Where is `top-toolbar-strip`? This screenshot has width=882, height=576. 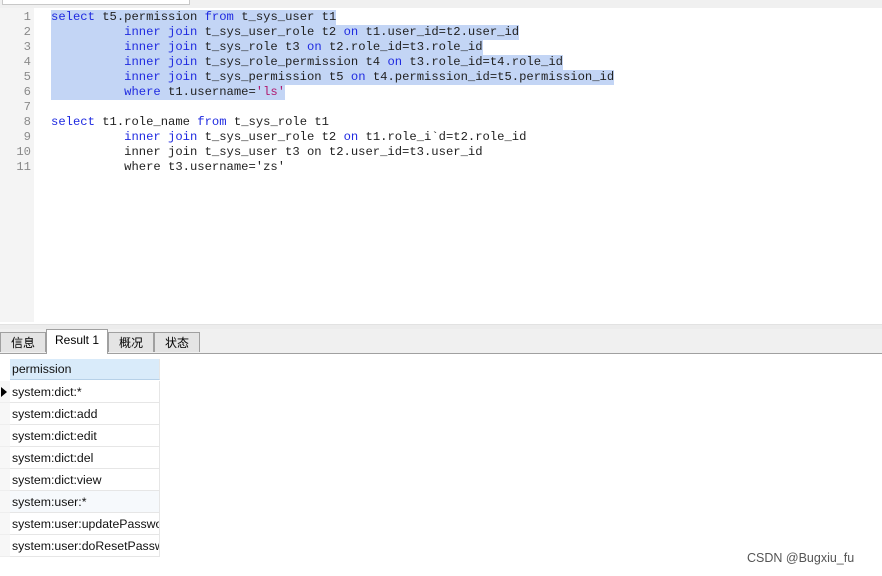
top-toolbar-strip is located at coordinates (441, 4).